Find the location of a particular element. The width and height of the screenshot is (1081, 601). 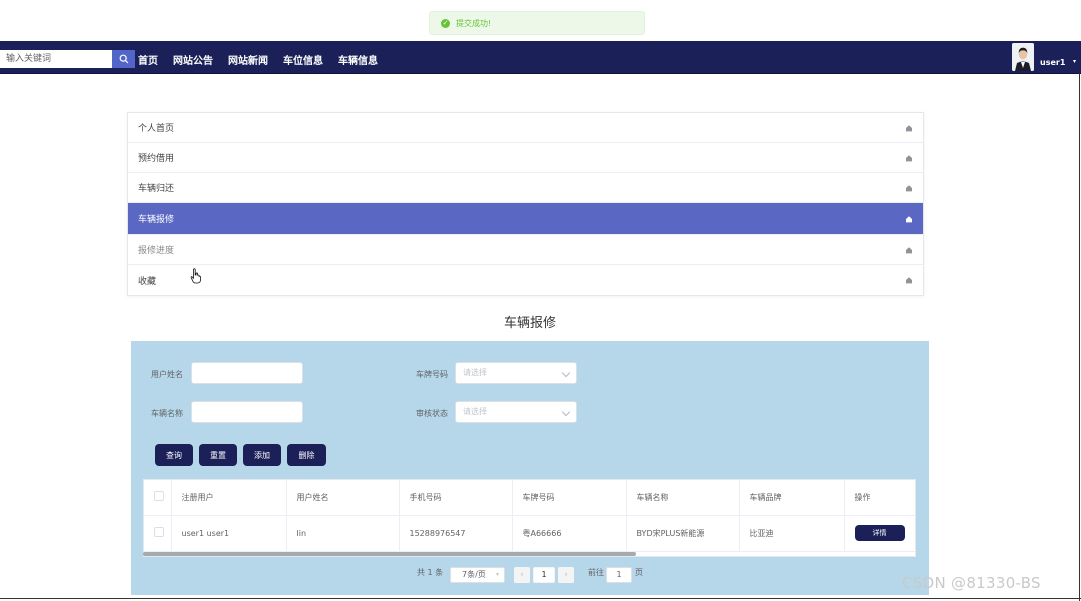

table-cell: 15288976547 is located at coordinates (456, 533).